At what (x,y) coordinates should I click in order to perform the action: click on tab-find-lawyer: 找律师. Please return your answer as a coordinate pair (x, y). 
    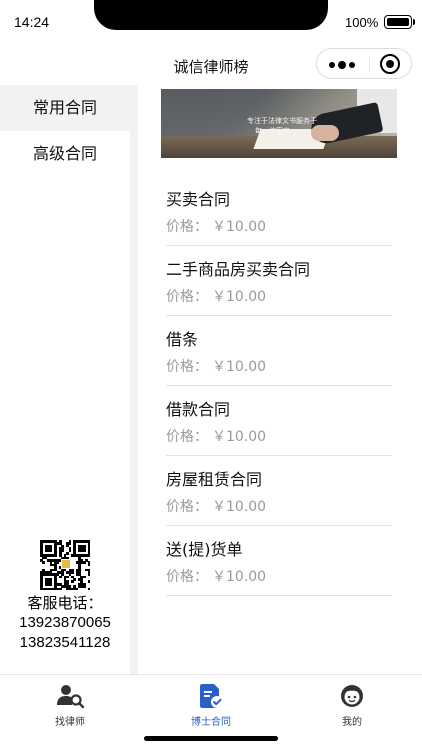
    Looking at the image, I should click on (70, 703).